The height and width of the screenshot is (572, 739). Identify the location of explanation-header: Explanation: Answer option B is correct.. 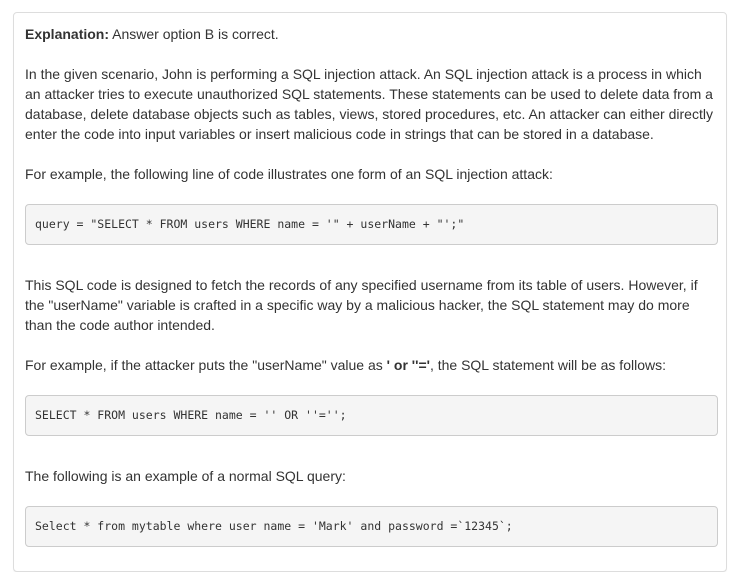
(371, 34).